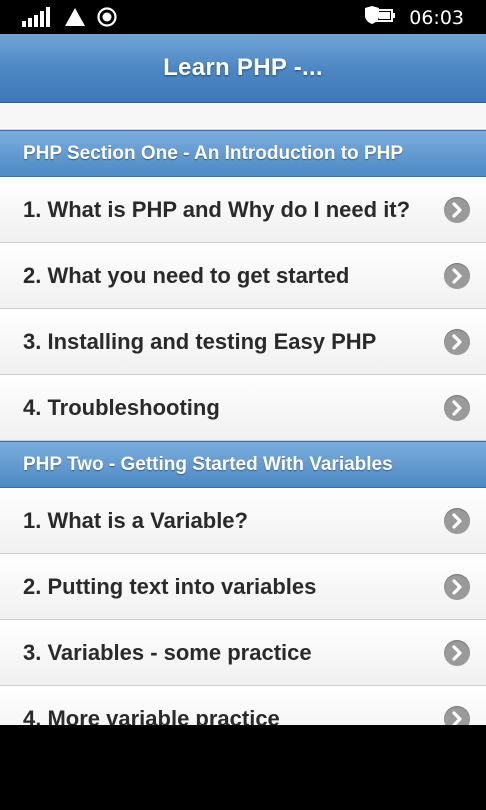 The image size is (486, 810). Describe the element at coordinates (121, 407) in the screenshot. I see `list-item-label: 4. Troubleshooting` at that location.